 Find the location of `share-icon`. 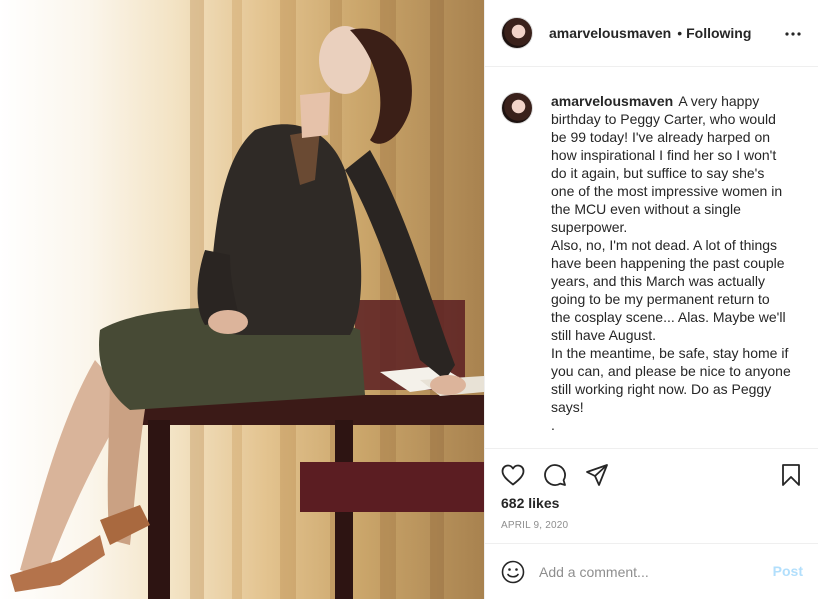

share-icon is located at coordinates (597, 475).